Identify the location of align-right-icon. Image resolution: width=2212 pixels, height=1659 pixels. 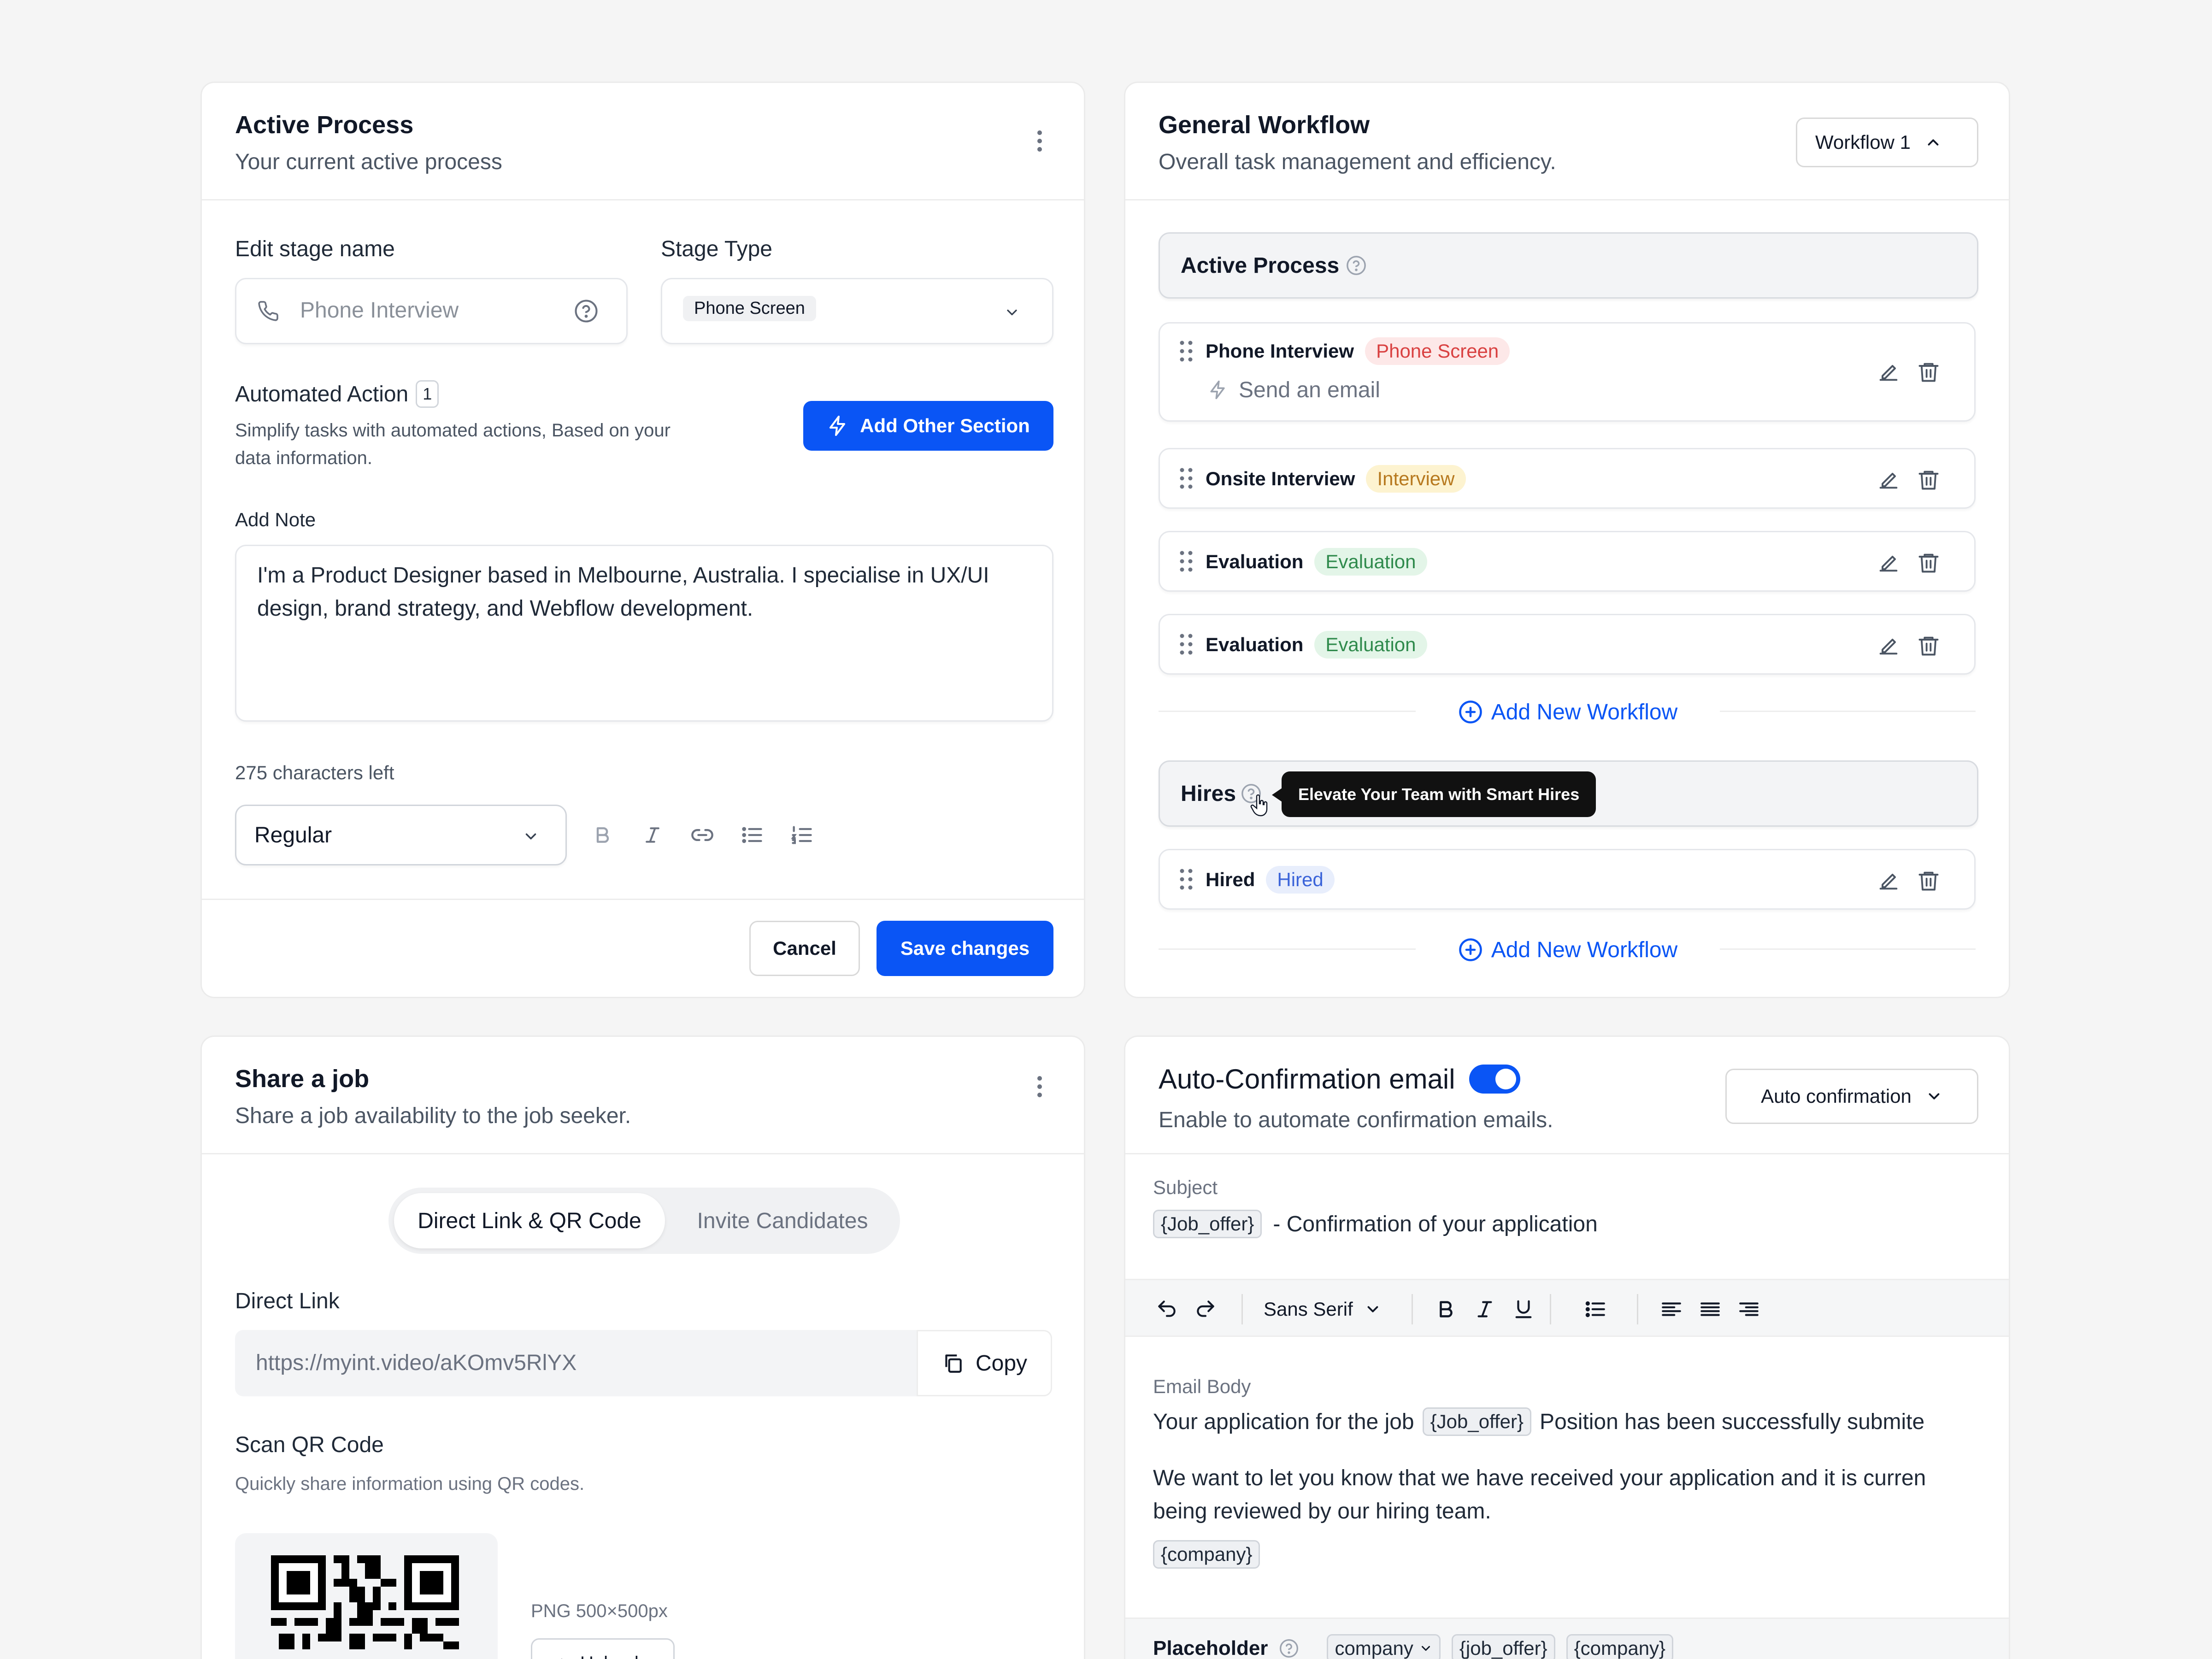
(1749, 1309).